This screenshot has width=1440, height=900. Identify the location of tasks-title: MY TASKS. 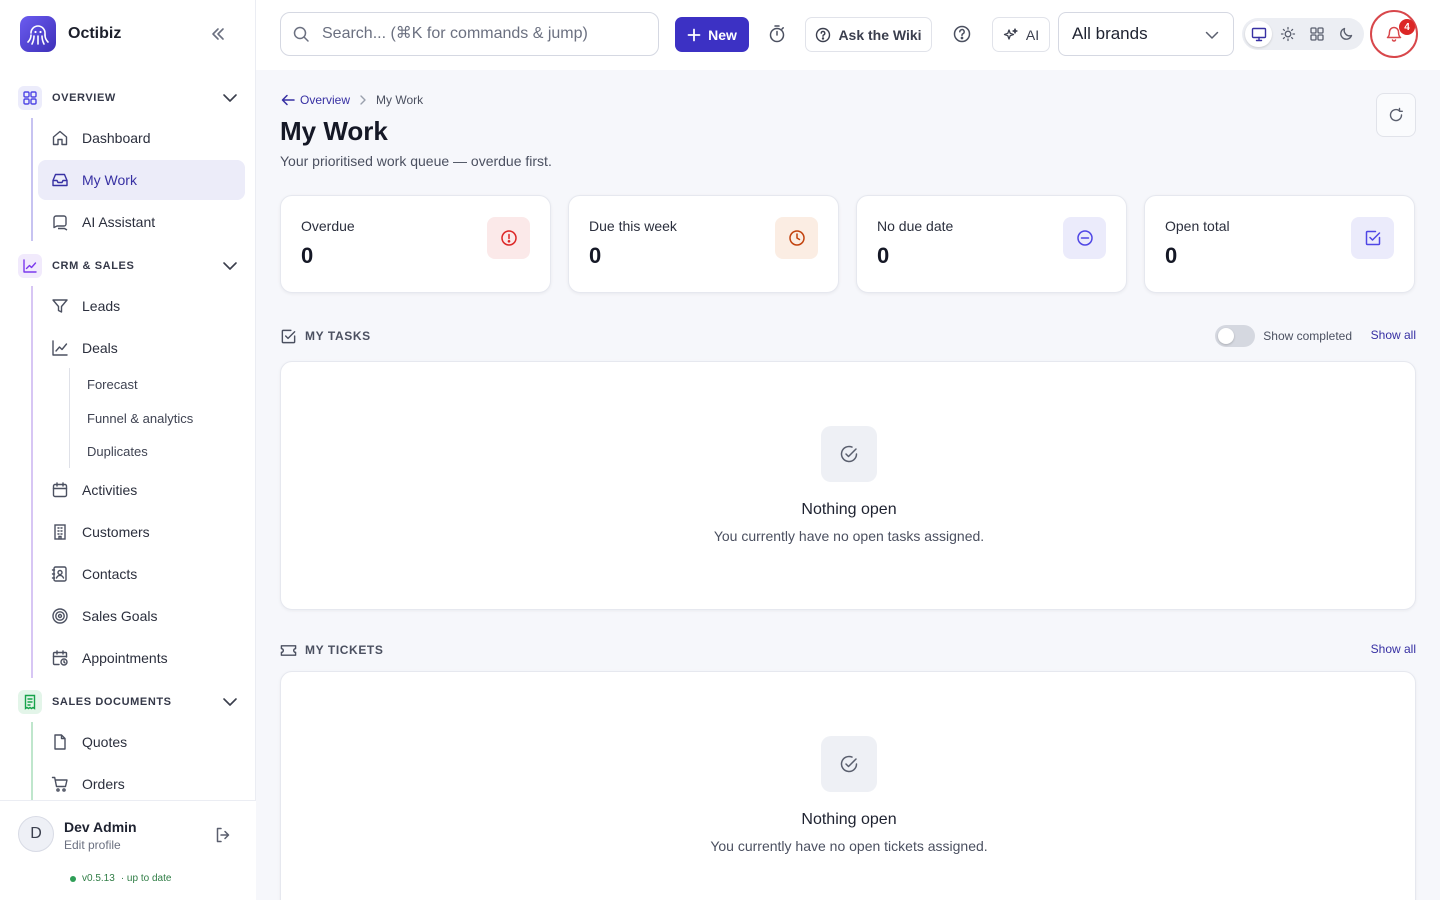
(325, 336).